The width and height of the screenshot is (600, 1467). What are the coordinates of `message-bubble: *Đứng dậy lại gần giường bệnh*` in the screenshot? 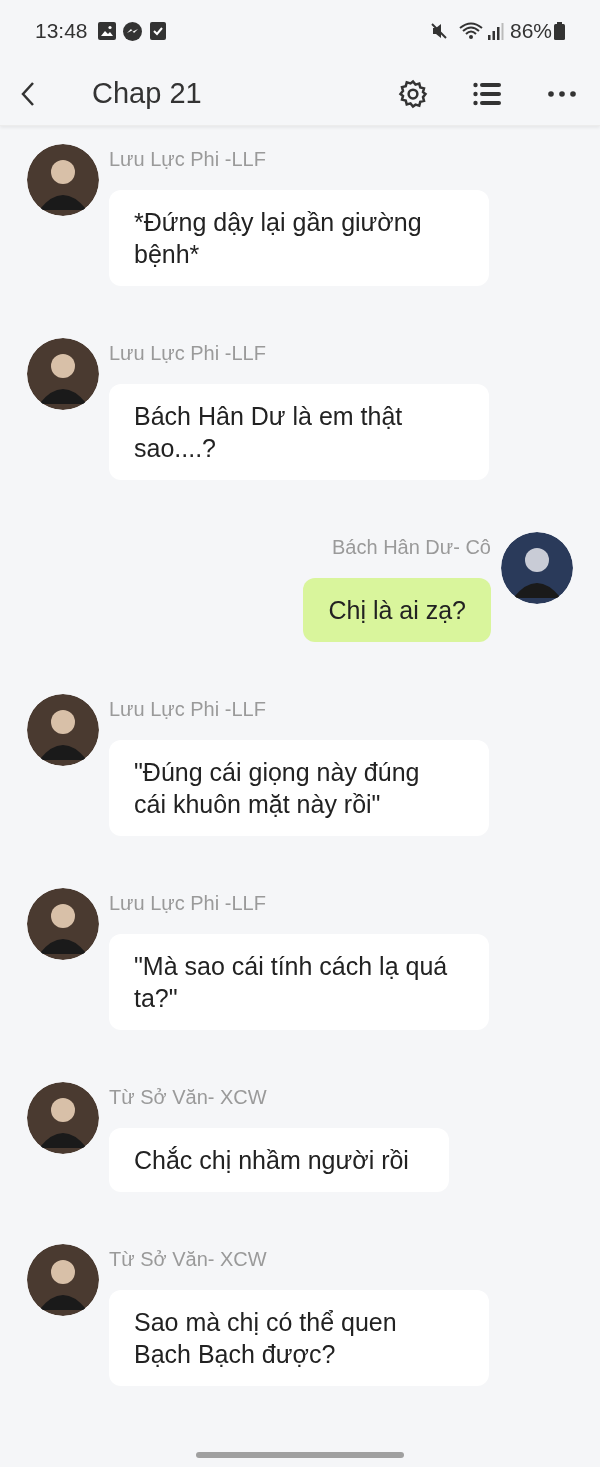 It's located at (299, 238).